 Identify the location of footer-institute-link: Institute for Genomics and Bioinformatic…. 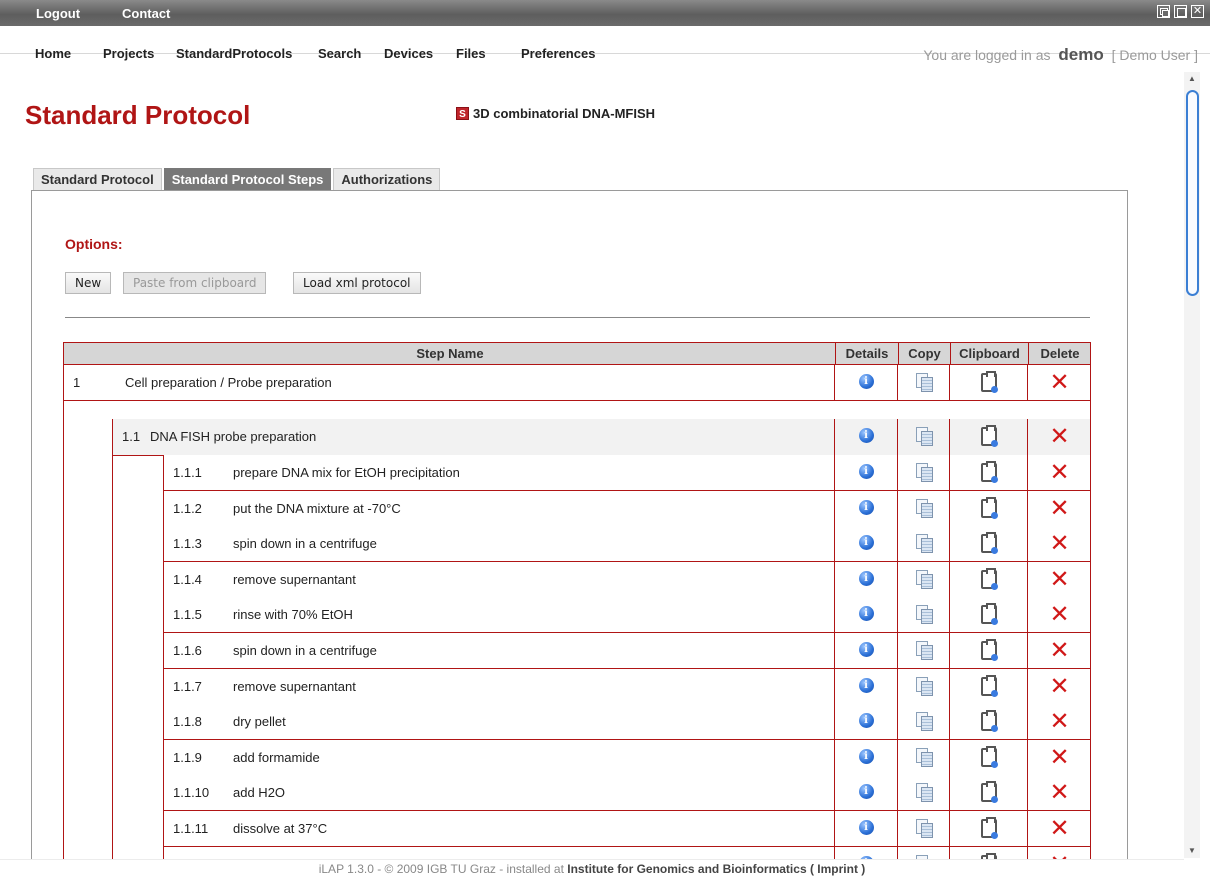
(716, 869).